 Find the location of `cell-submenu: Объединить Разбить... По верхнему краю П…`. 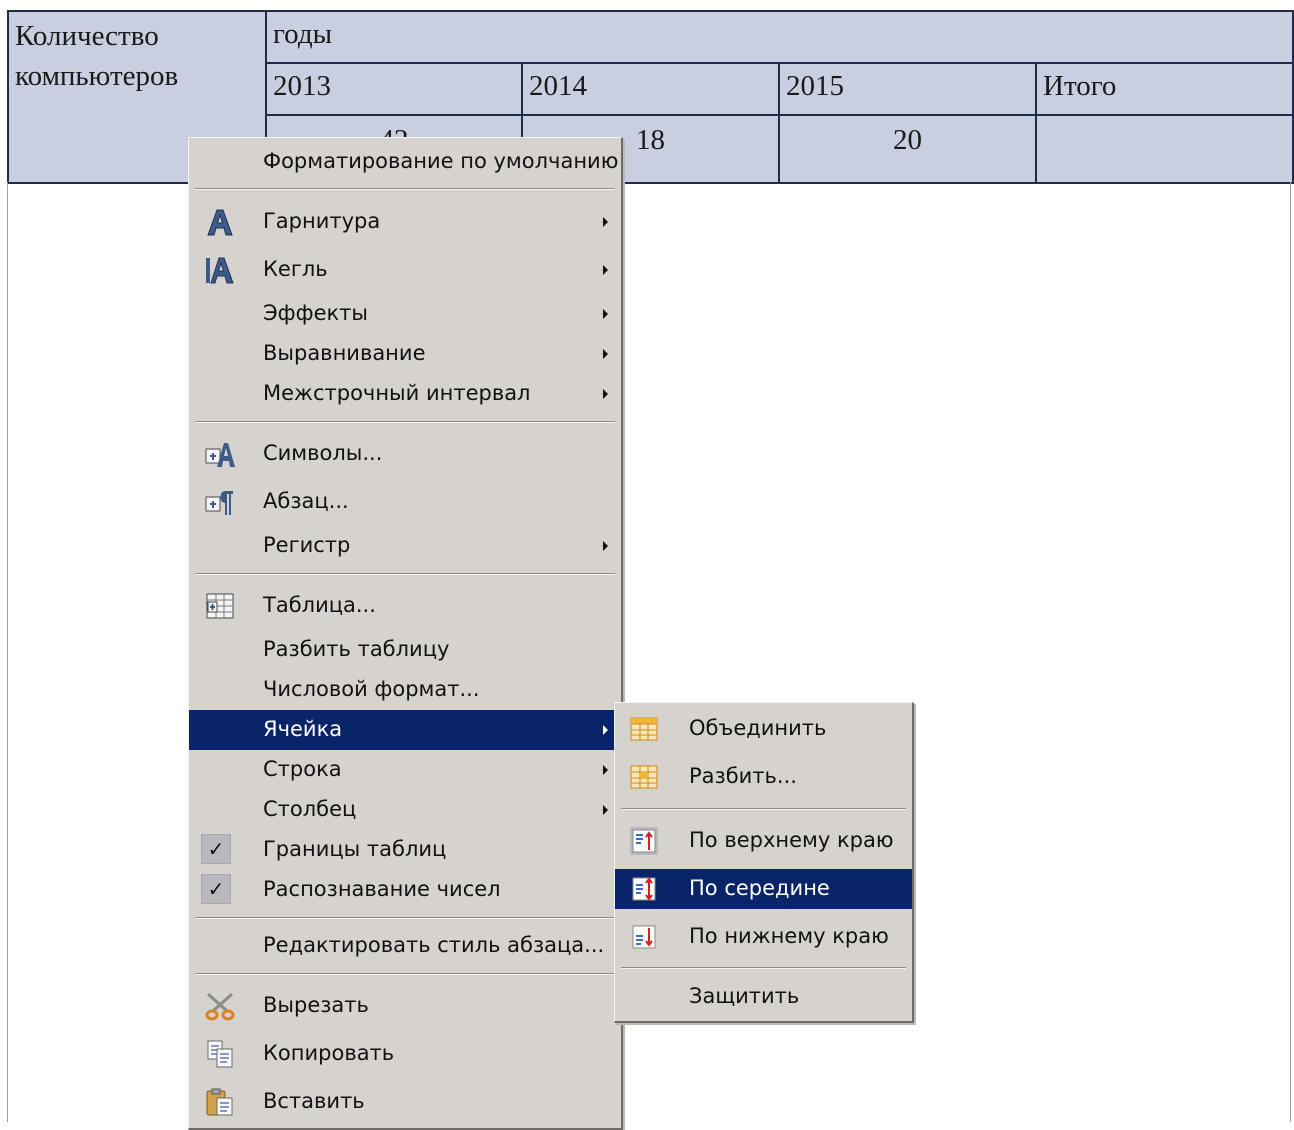

cell-submenu: Объединить Разбить... По верхнему краю П… is located at coordinates (764, 862).